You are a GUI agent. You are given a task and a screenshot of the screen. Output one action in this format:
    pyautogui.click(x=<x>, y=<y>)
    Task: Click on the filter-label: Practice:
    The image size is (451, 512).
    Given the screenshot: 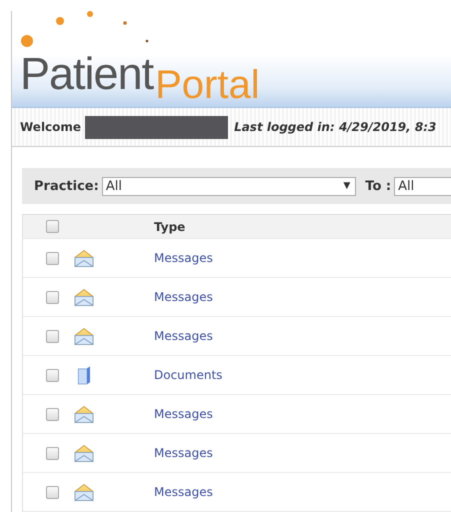 What is the action you would take?
    pyautogui.click(x=66, y=186)
    